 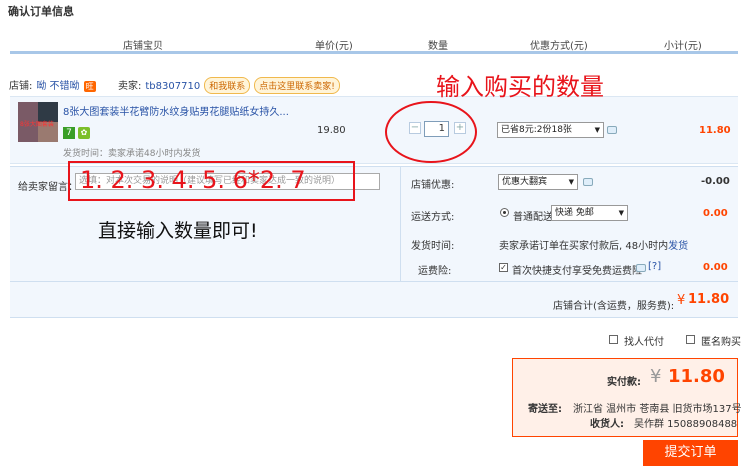 What do you see at coordinates (503, 267) in the screenshot?
I see `insurance-checkbox: ✓` at bounding box center [503, 267].